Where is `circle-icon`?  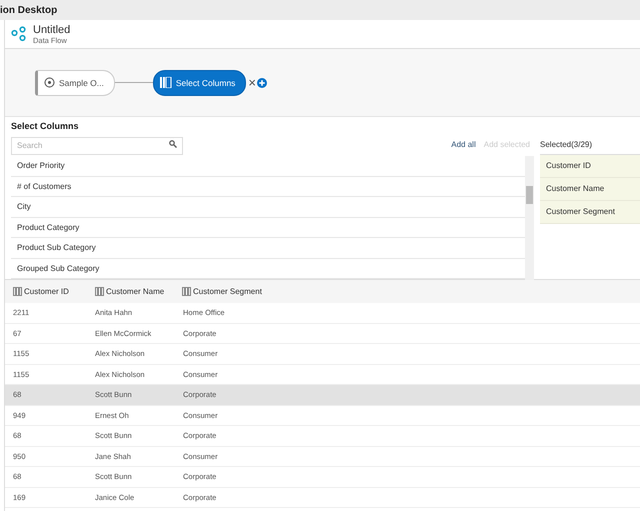
circle-icon is located at coordinates (49, 82).